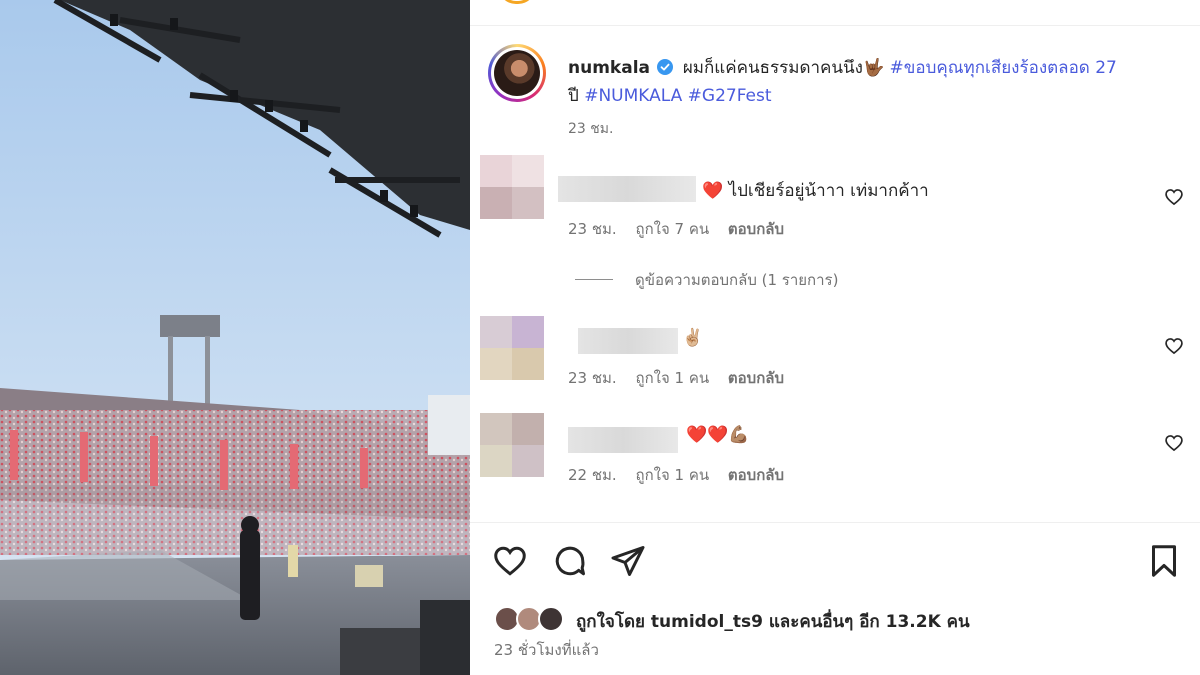 This screenshot has width=1200, height=675. Describe the element at coordinates (551, 619) in the screenshot. I see `liker-avatar` at that location.